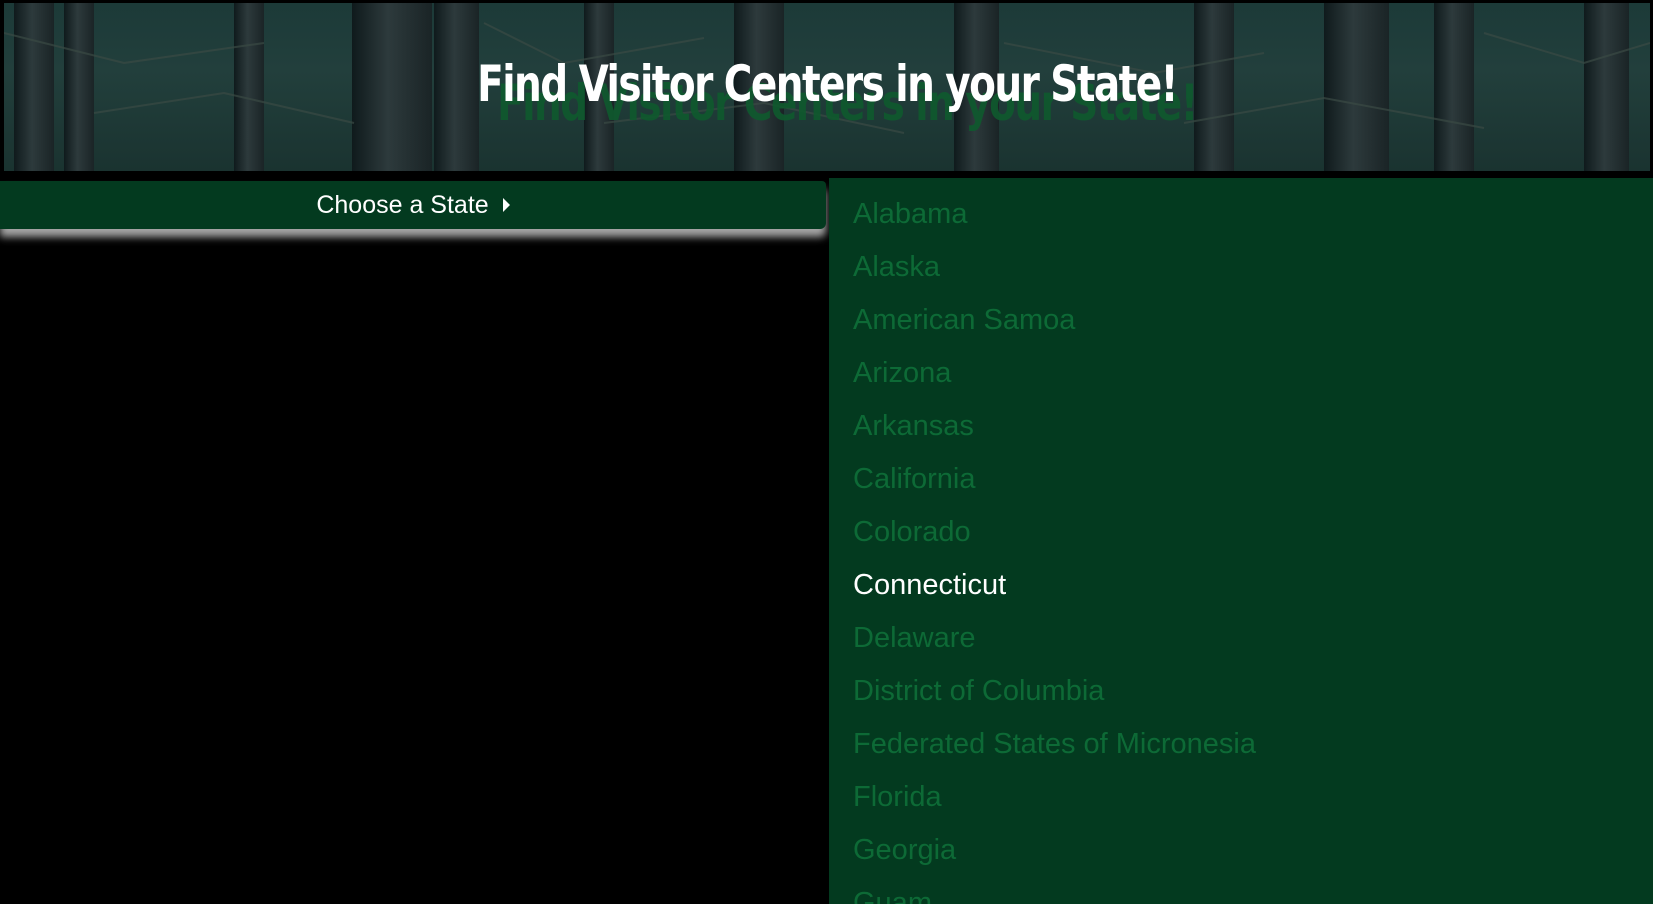  I want to click on state-item-alabama: Alabama, so click(1253, 214).